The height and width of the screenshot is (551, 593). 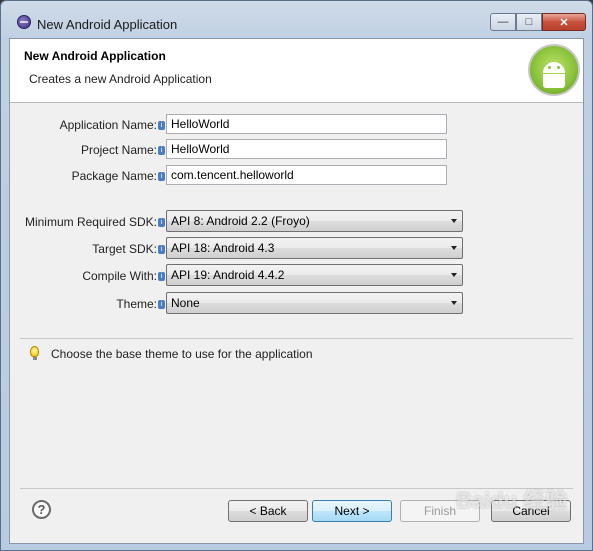 I want to click on project-name-input: HelloWorld, so click(x=306, y=149).